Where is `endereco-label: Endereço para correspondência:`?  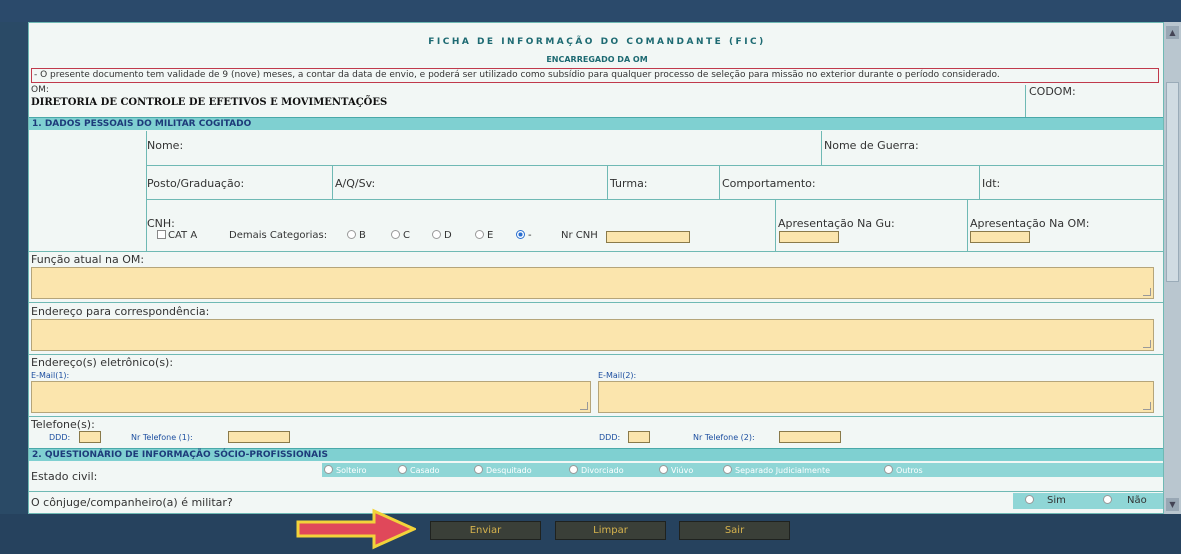
endereco-label: Endereço para correspondência: is located at coordinates (120, 311).